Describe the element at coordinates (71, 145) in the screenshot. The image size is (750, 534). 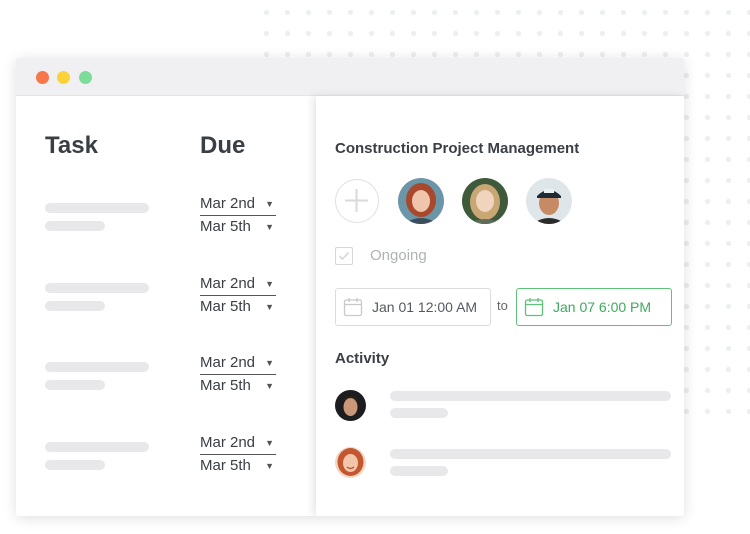
I see `task-column-header: Task` at that location.